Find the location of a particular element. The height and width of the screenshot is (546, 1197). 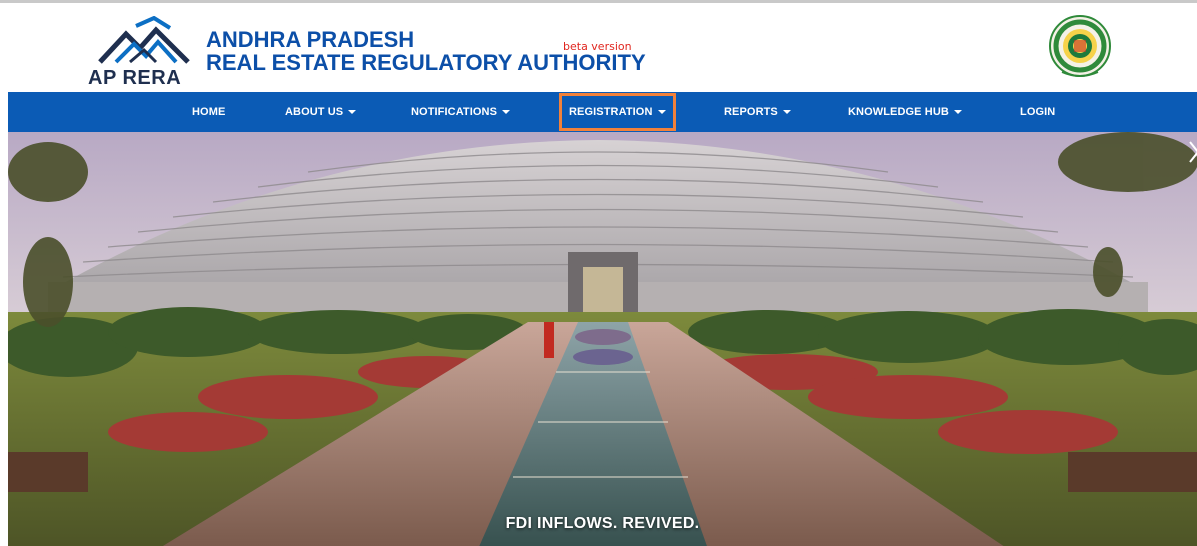

nav-registration: REGISTRATION is located at coordinates (617, 112).